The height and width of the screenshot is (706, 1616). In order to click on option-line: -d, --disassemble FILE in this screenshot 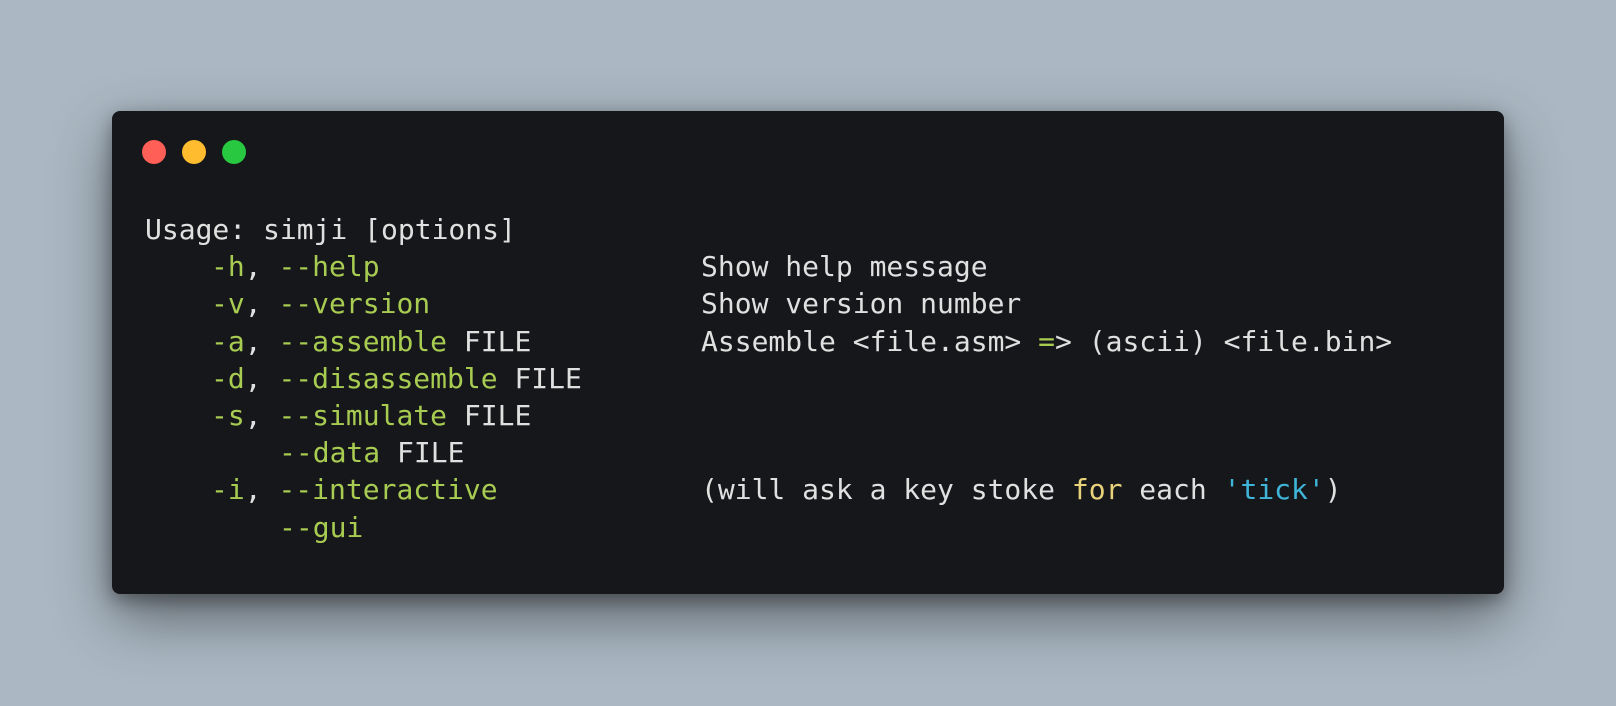, I will do `click(768, 378)`.